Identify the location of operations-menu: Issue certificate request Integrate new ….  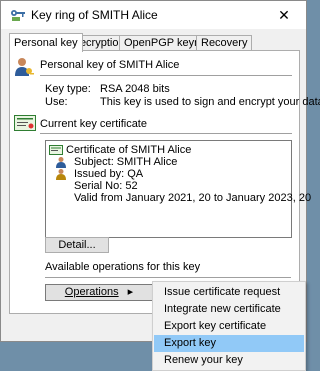
(229, 326).